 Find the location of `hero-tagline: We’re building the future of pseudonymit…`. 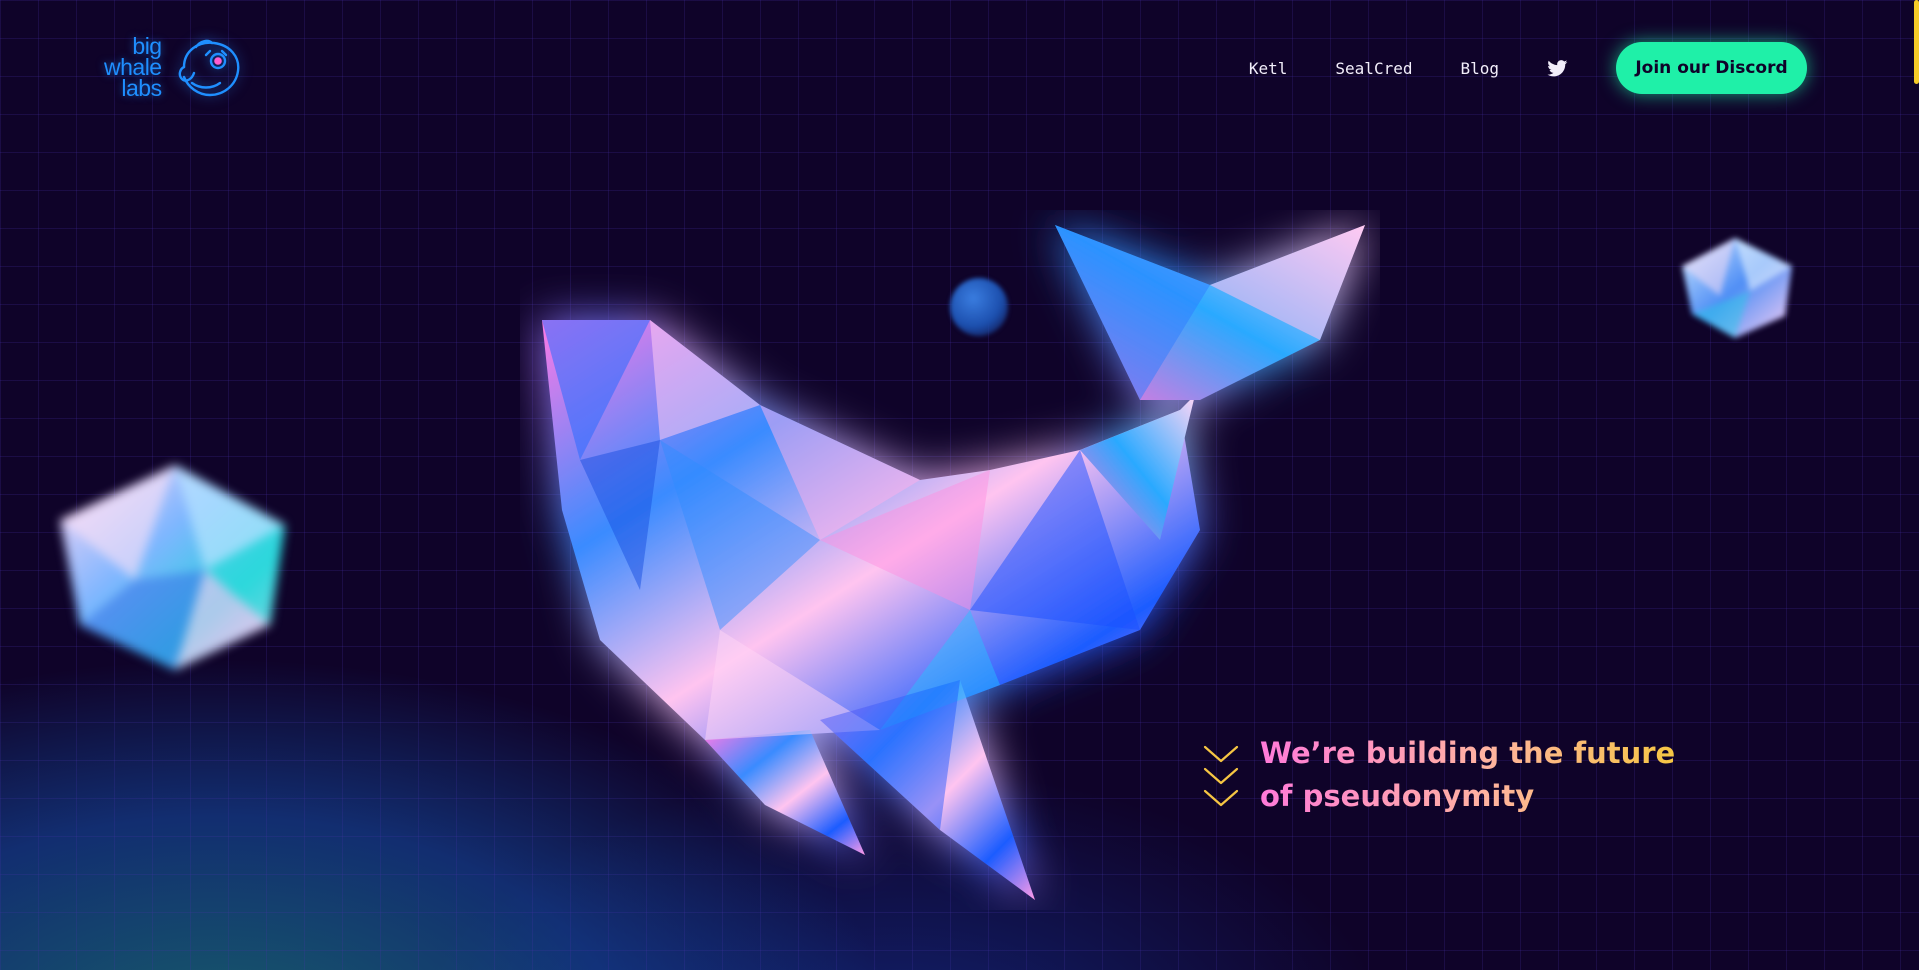

hero-tagline: We’re building the future of pseudonymit… is located at coordinates (1438, 775).